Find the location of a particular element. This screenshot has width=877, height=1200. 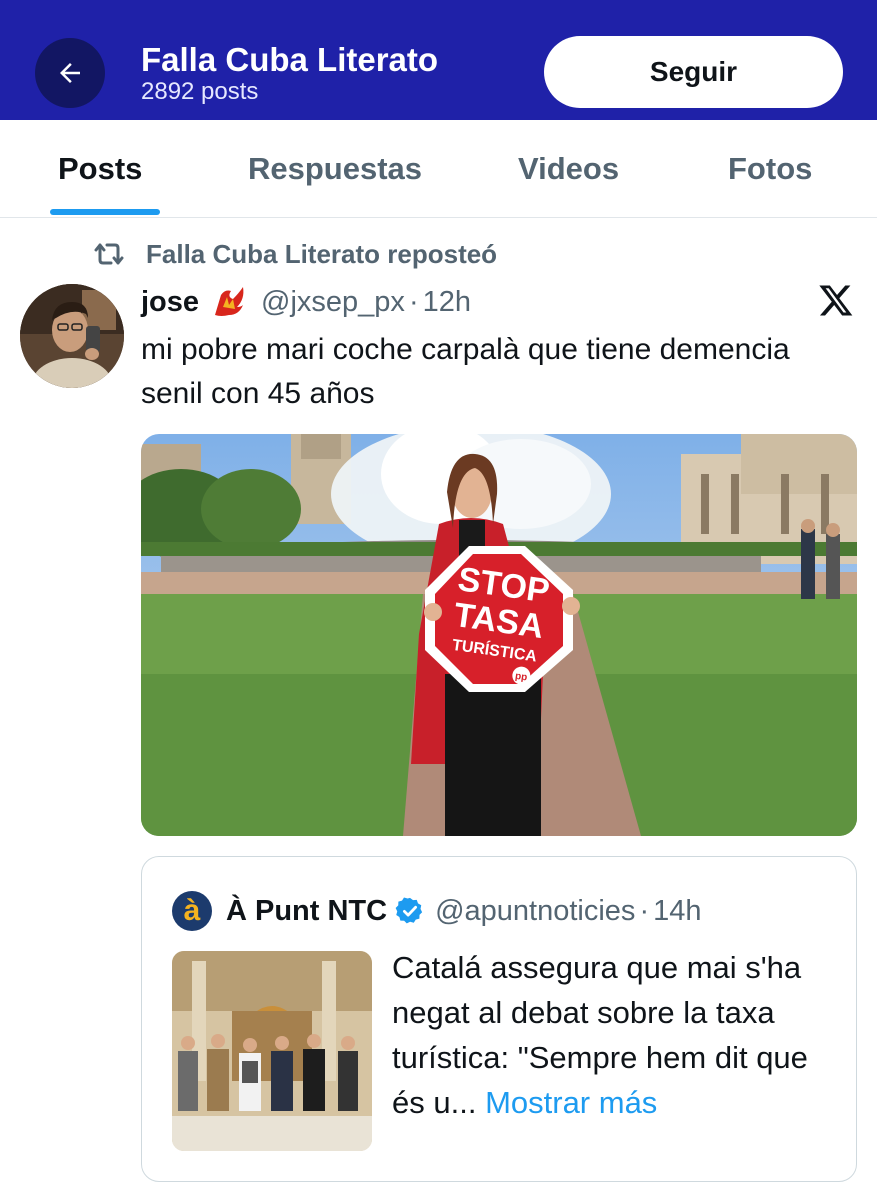

flame-flag-icon is located at coordinates (229, 301).